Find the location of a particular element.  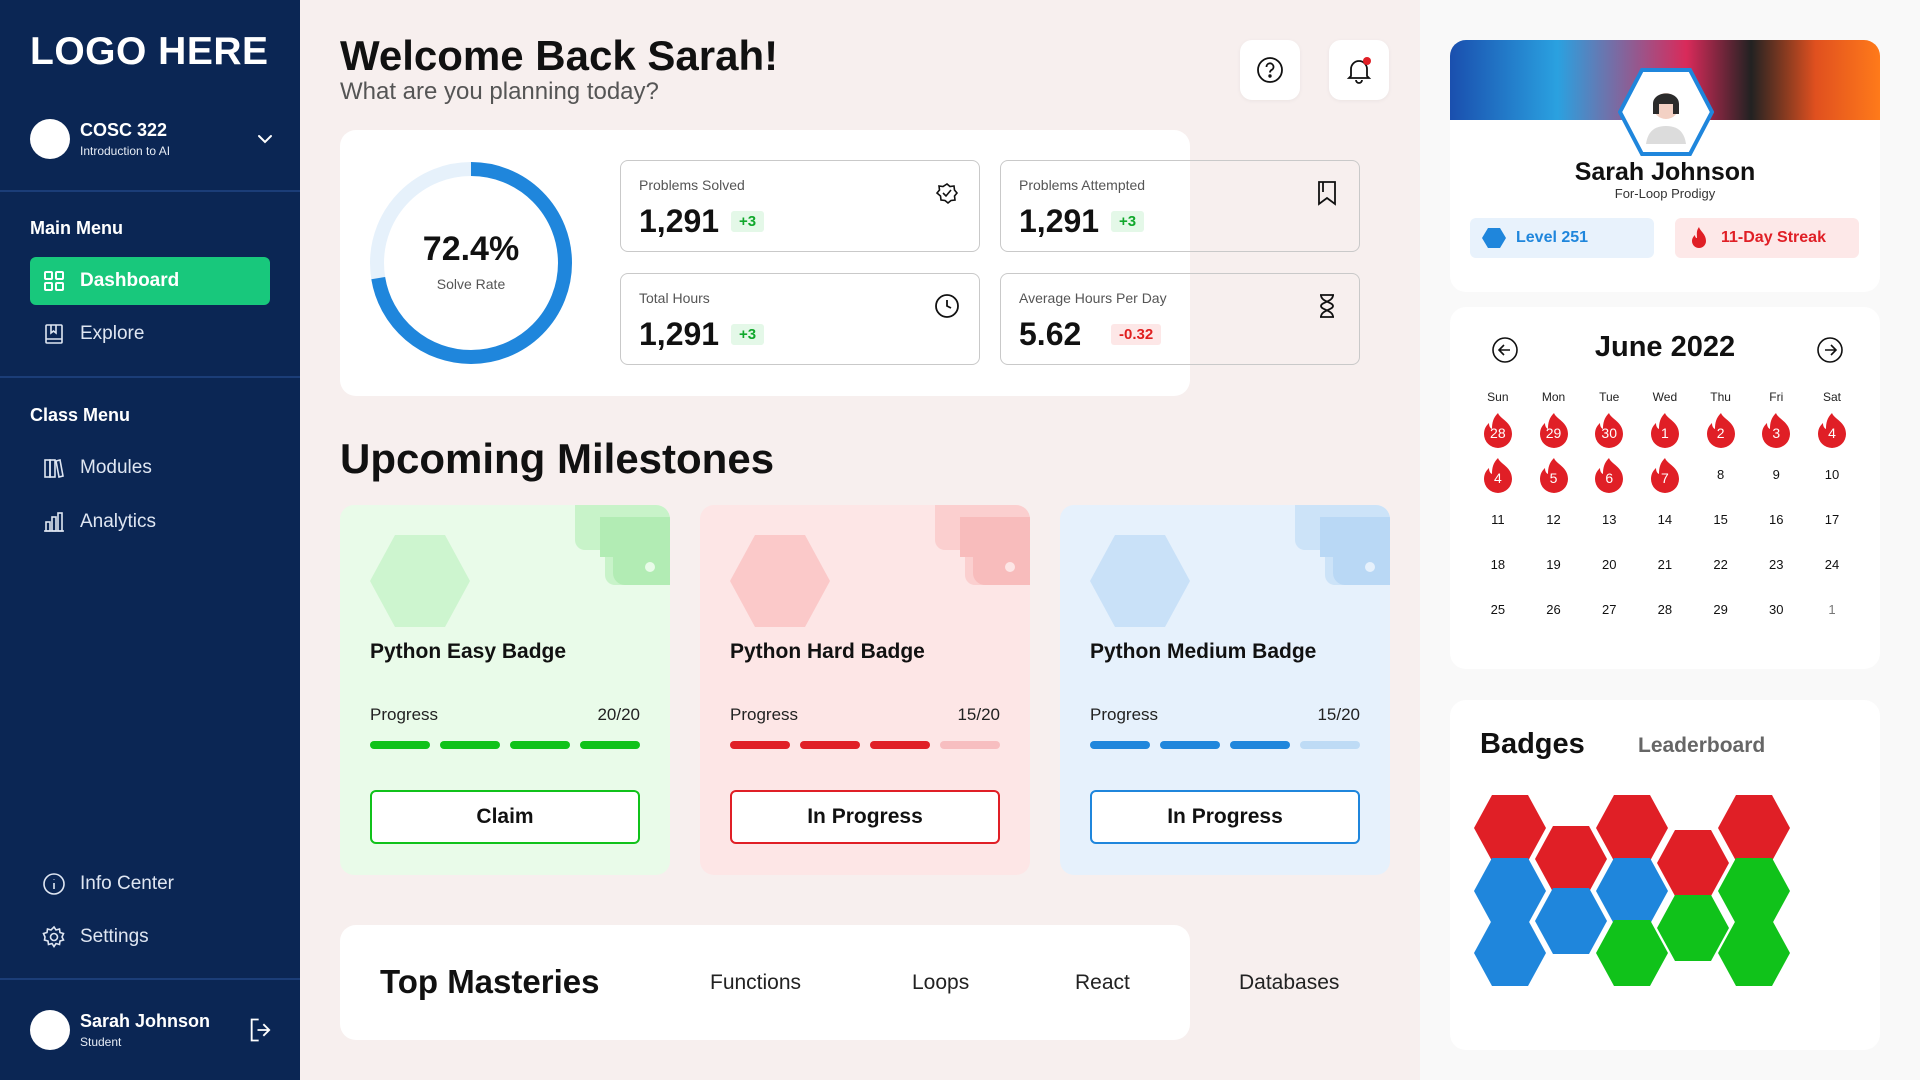

calendar-day: 27 is located at coordinates (1609, 610).